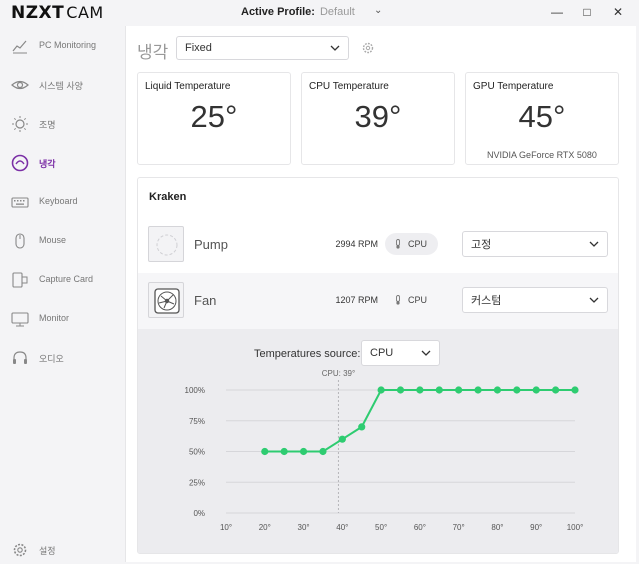  What do you see at coordinates (20, 319) in the screenshot?
I see `monitor-icon` at bounding box center [20, 319].